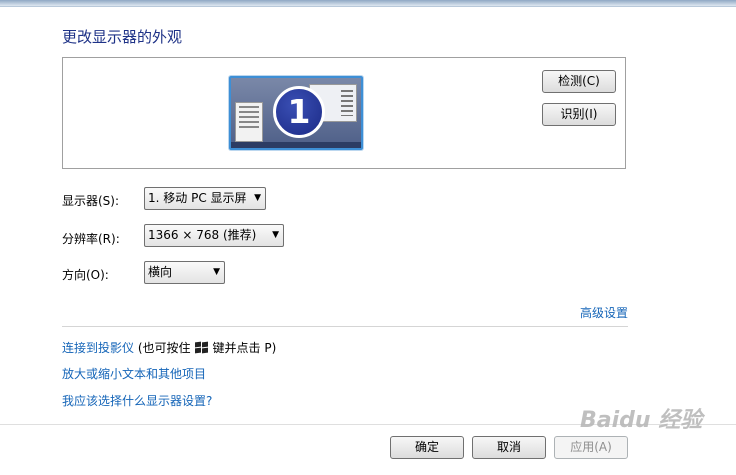 The image size is (736, 475). What do you see at coordinates (164, 348) in the screenshot?
I see `projector-hint-prefix: (也可按住` at bounding box center [164, 348].